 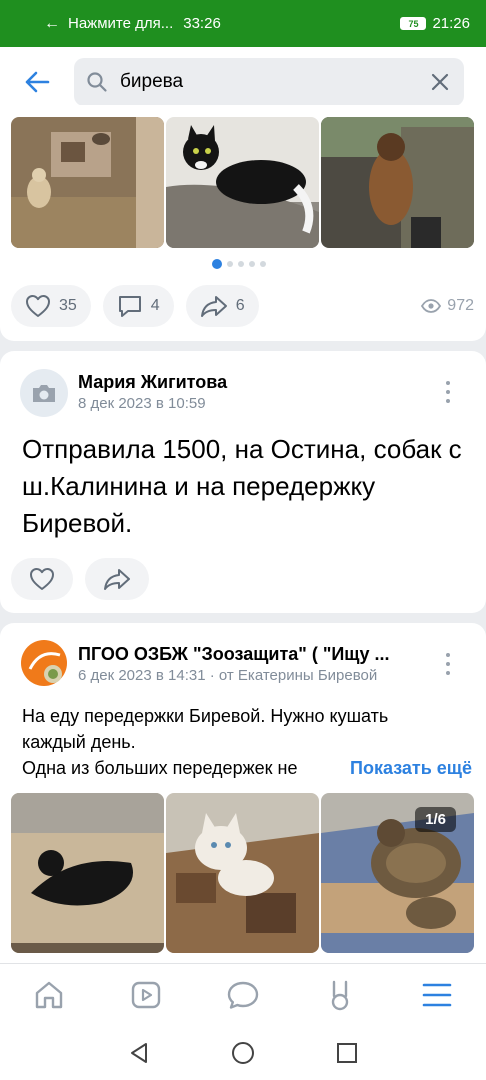 I want to click on comment-count: 4, so click(x=155, y=305).